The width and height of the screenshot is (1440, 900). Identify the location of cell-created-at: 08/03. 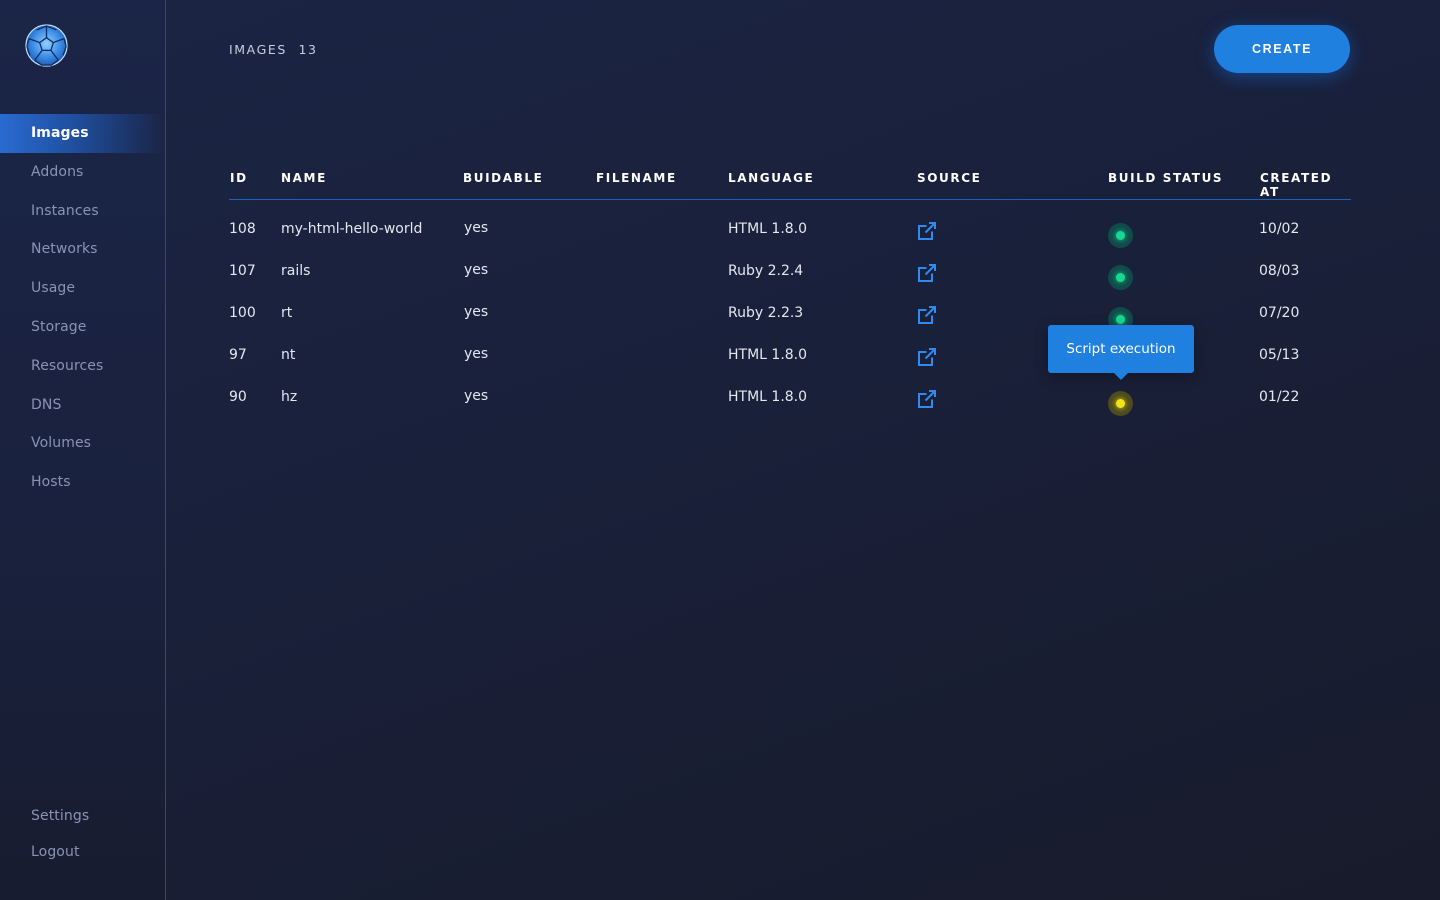
(1279, 271).